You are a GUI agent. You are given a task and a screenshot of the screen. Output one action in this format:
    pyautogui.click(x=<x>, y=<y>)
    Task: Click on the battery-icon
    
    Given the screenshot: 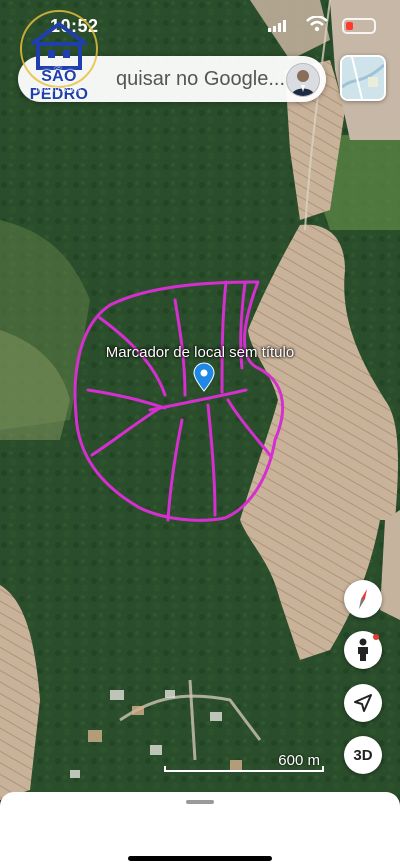 What is the action you would take?
    pyautogui.click(x=359, y=26)
    